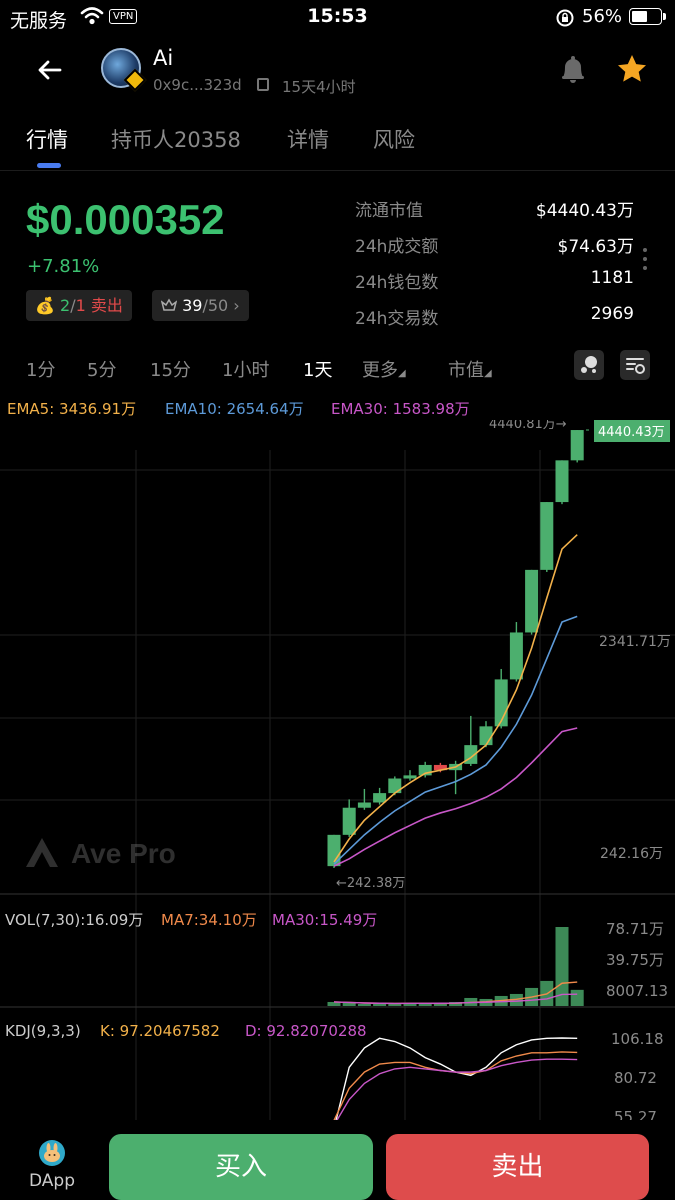 The height and width of the screenshot is (1200, 675). I want to click on kdj-axis-low: 55.27, so click(635, 1114).